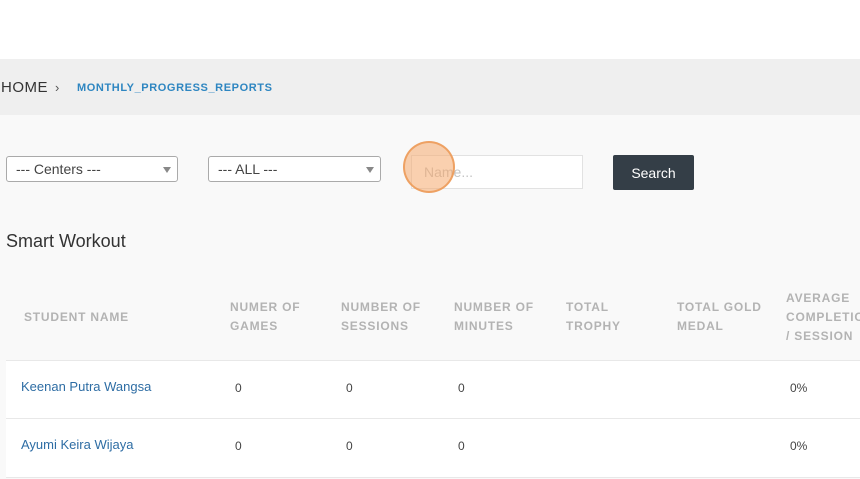 Image resolution: width=860 pixels, height=479 pixels. What do you see at coordinates (433, 448) in the screenshot?
I see `table-row: Ayumi Keira Wijaya 0 0 0 0%` at bounding box center [433, 448].